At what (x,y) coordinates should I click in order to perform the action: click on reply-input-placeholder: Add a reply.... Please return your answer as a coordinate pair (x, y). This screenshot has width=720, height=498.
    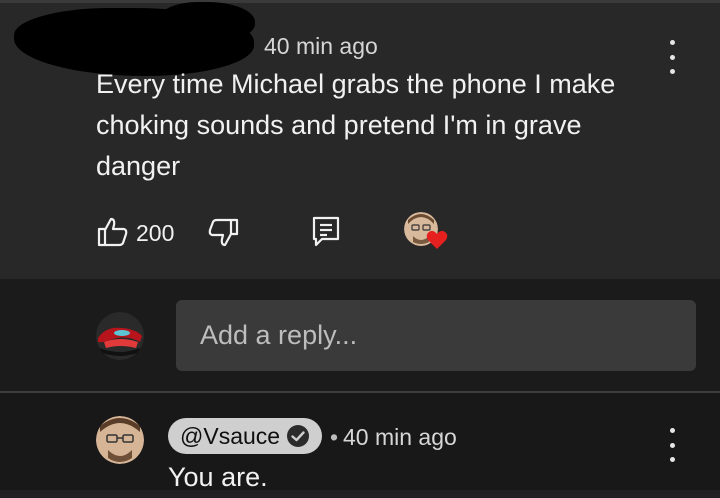
    Looking at the image, I should click on (279, 335).